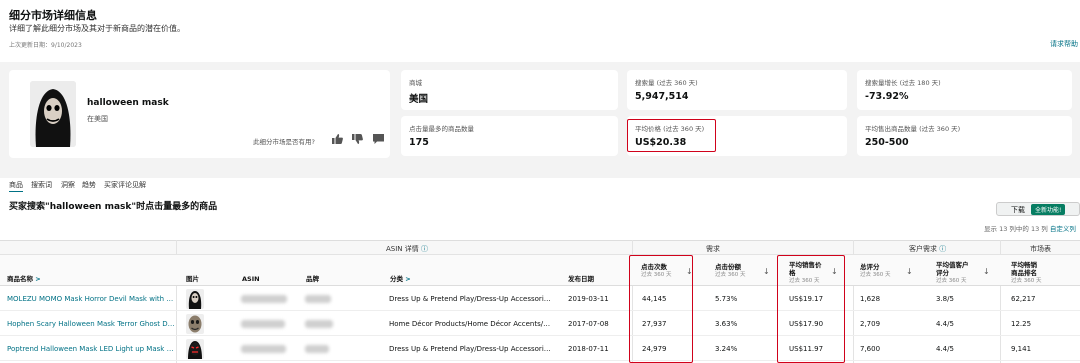  I want to click on total-reviews-cell: 2,709, so click(870, 324).